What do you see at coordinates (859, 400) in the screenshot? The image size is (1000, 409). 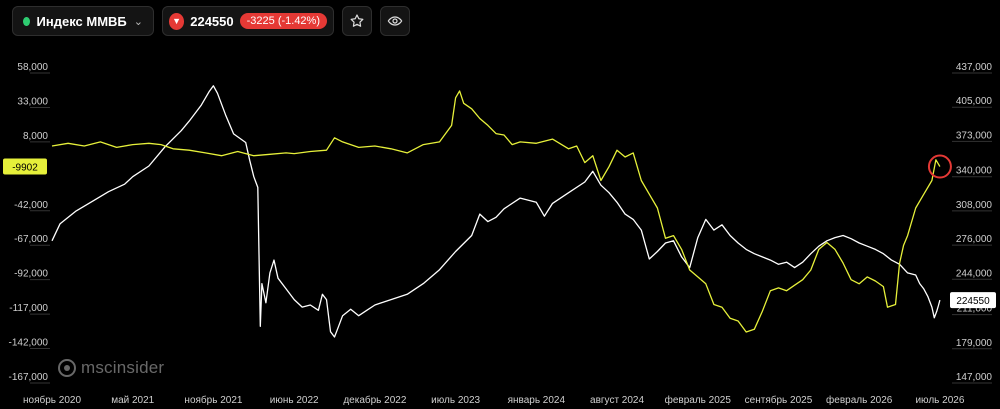 I see `x-tick-label: февраль 2026` at bounding box center [859, 400].